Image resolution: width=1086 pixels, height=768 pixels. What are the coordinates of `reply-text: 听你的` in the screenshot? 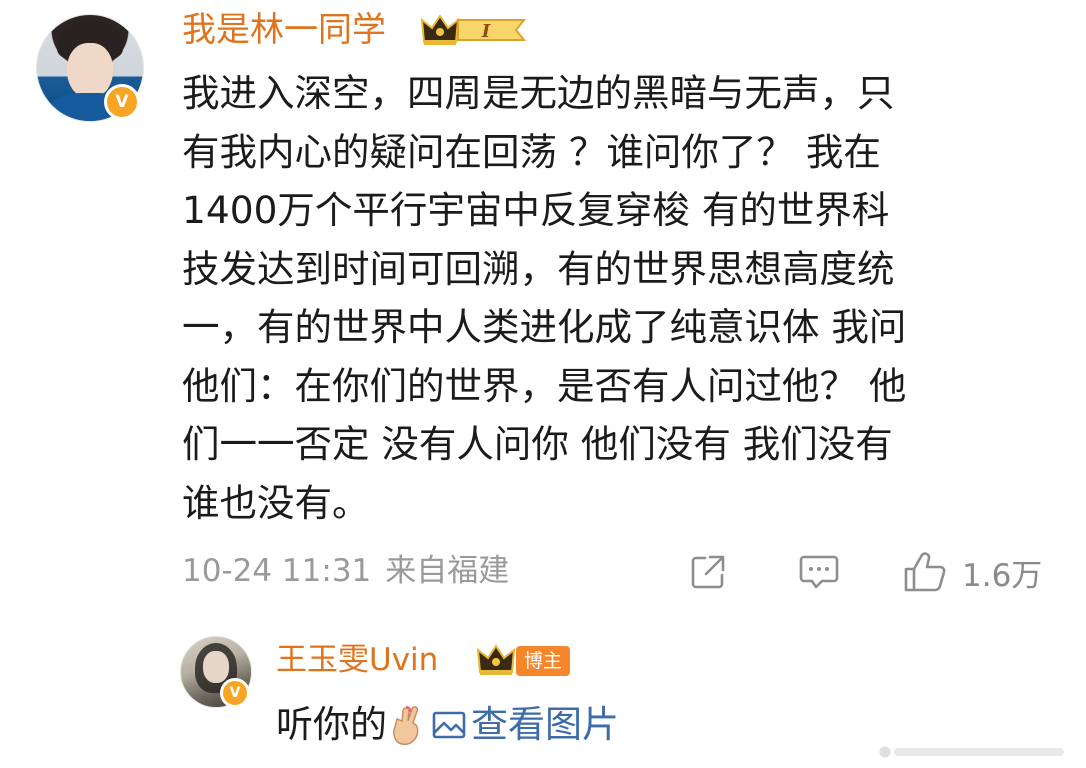 It's located at (331, 724).